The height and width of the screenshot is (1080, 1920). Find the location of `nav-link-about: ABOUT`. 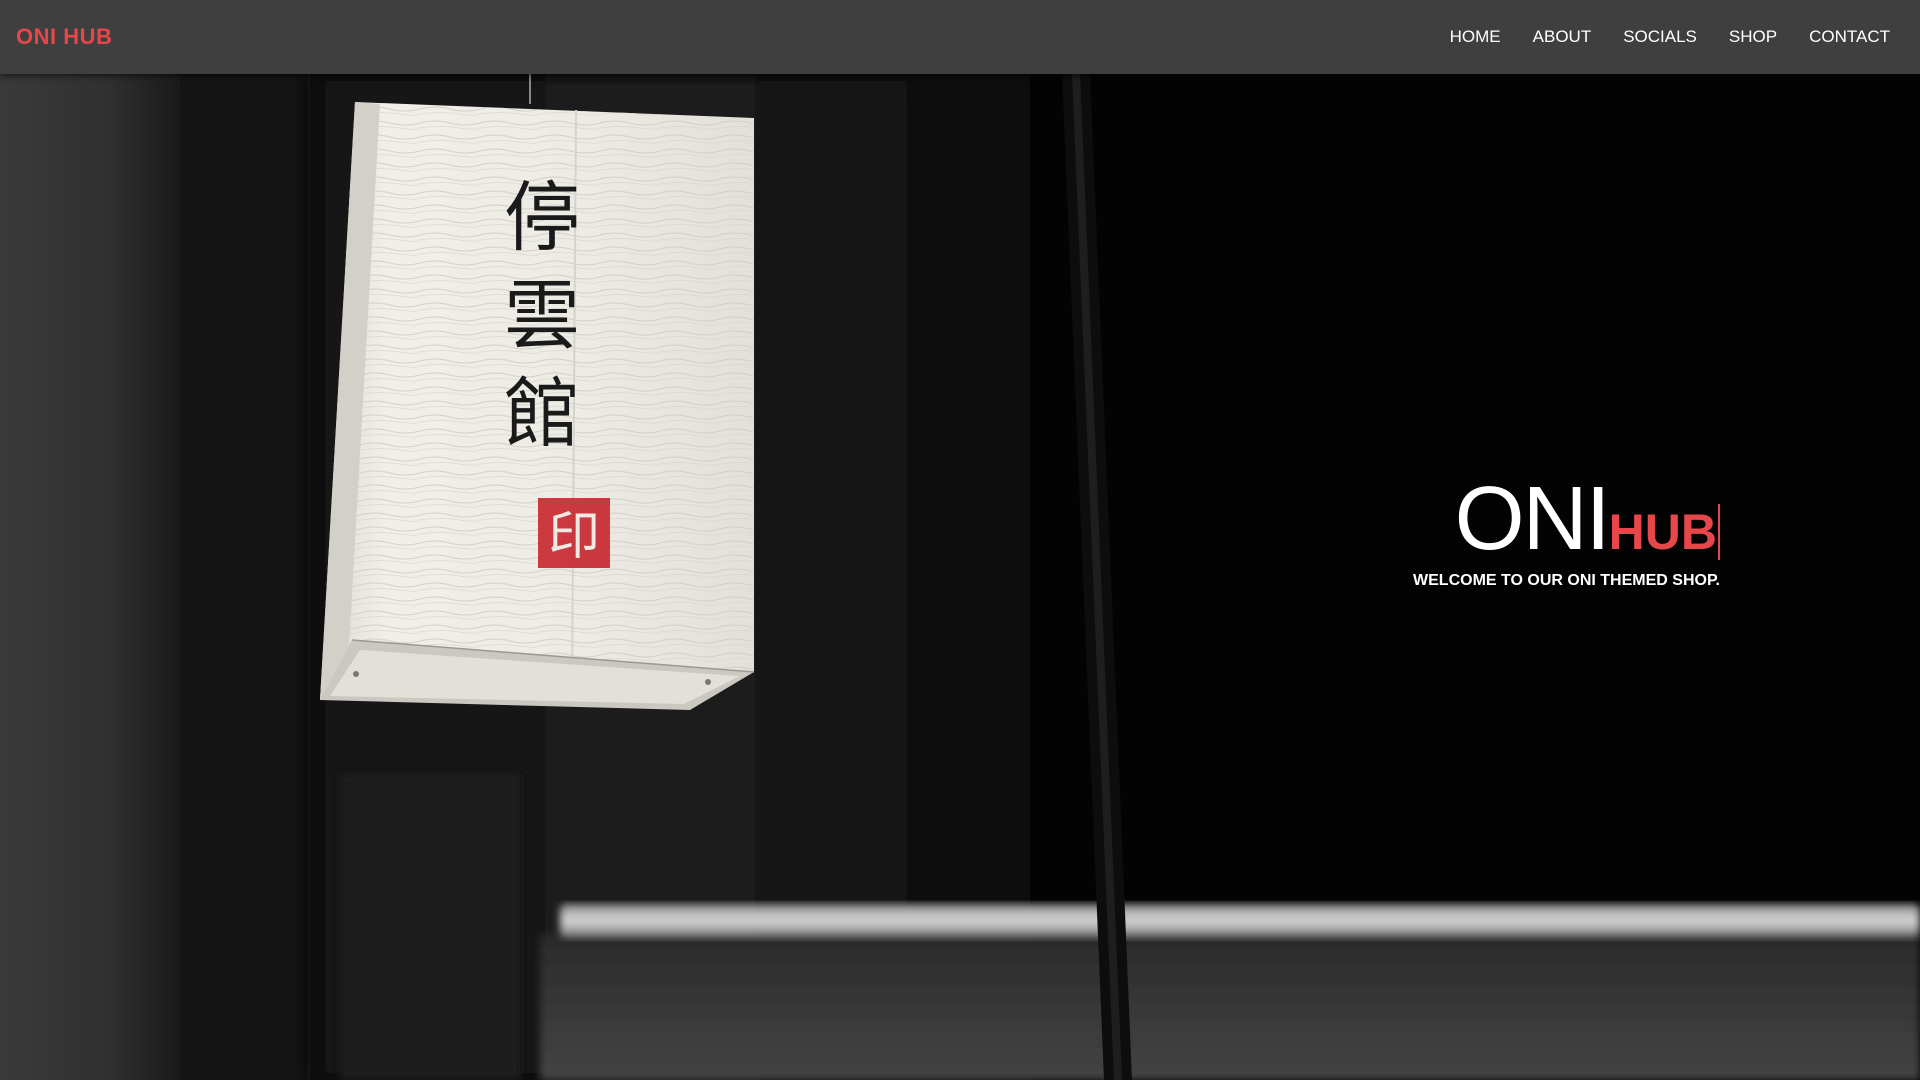

nav-link-about: ABOUT is located at coordinates (1562, 37).